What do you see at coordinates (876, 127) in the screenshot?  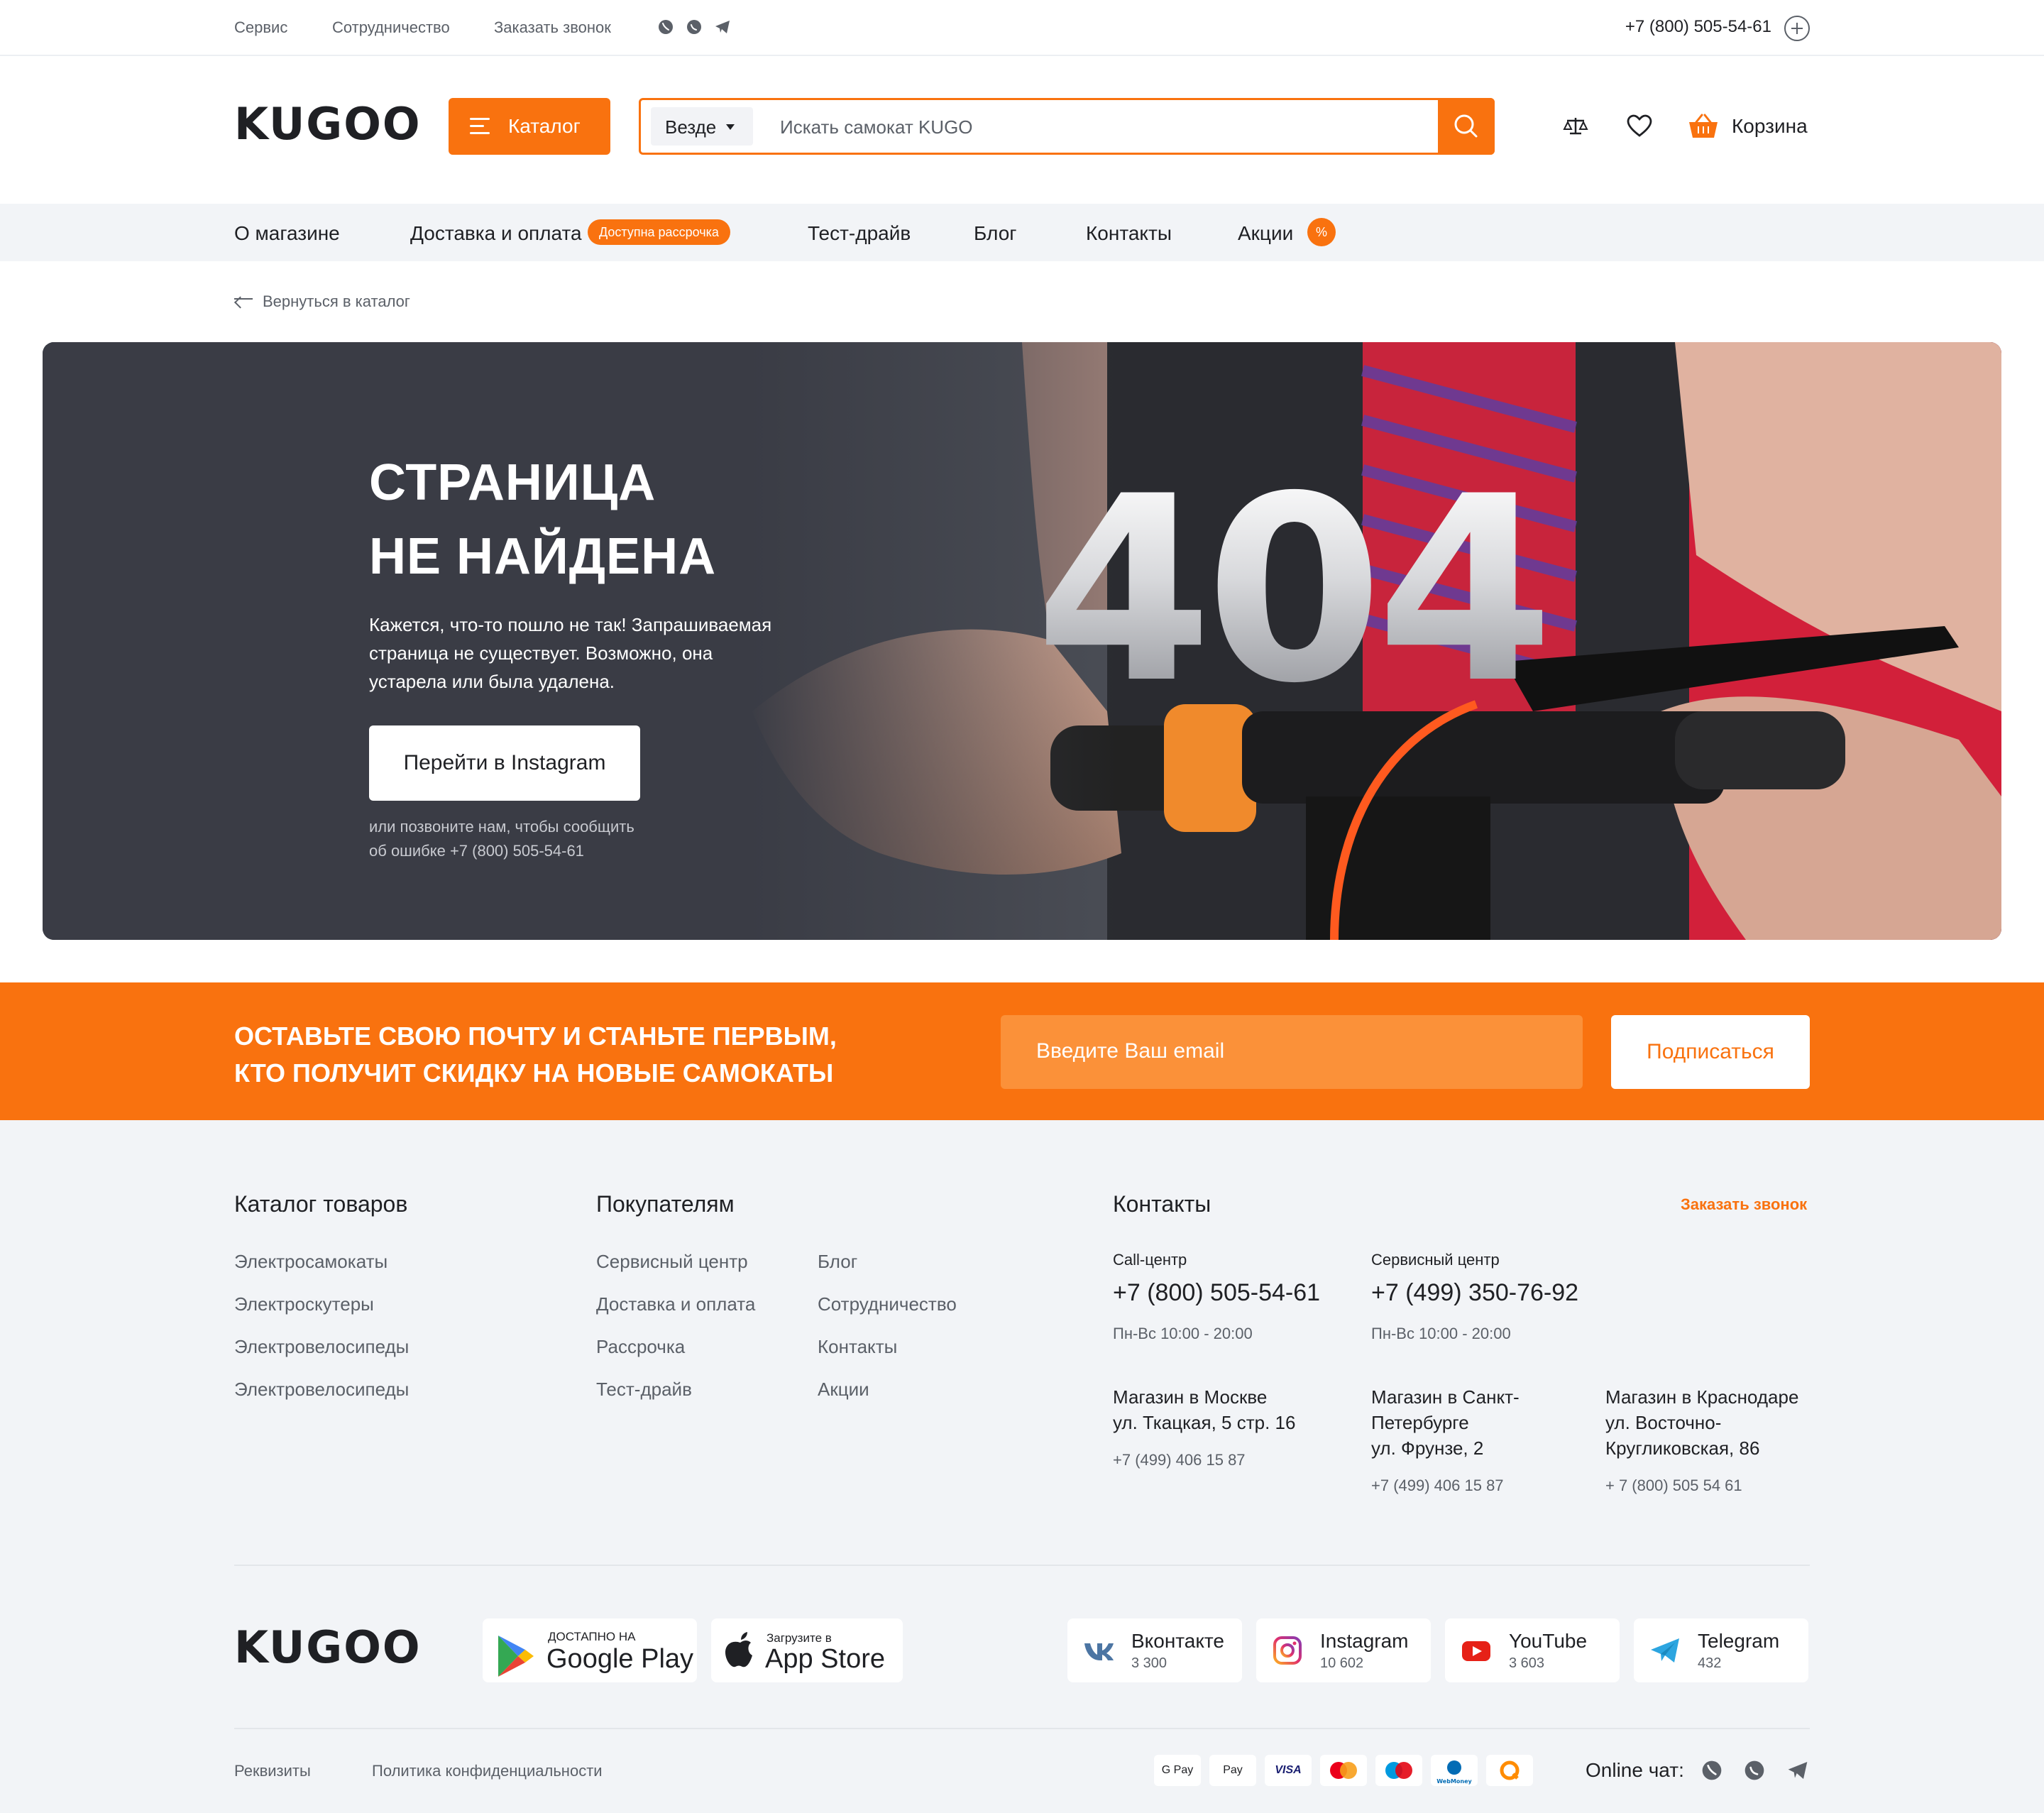 I see `search-input: Искать самокат KUGO` at bounding box center [876, 127].